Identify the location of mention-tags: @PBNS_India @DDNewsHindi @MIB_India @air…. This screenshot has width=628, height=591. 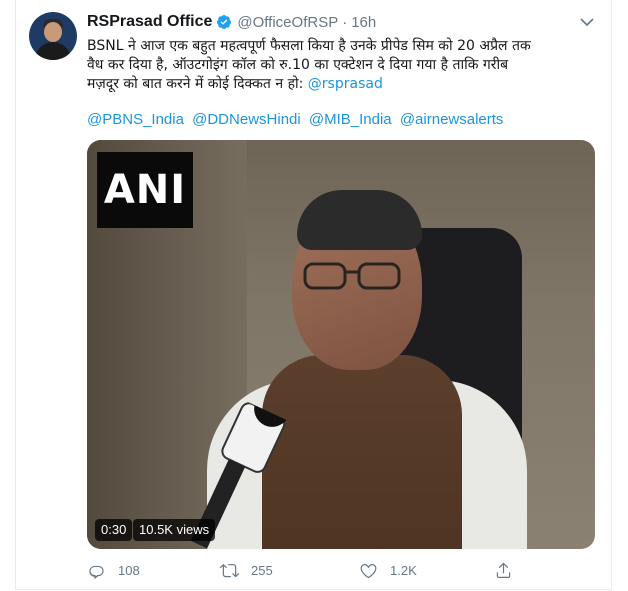
(297, 119).